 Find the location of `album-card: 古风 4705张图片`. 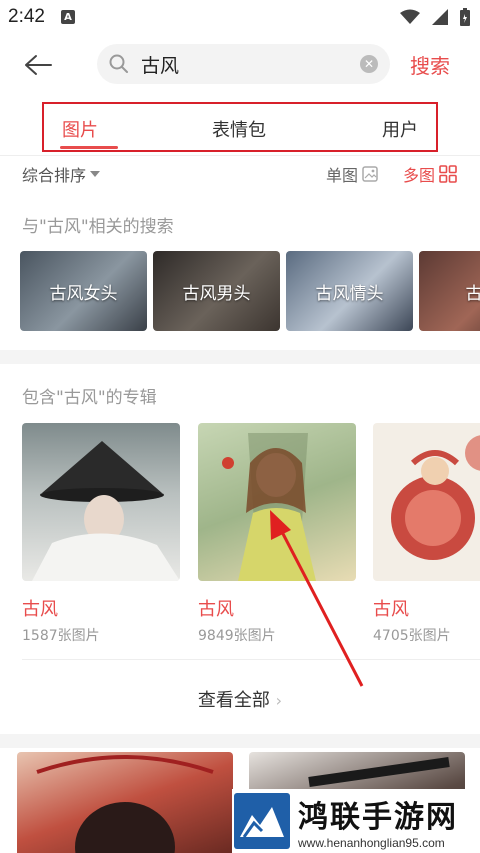

album-card: 古风 4705张图片 is located at coordinates (426, 533).